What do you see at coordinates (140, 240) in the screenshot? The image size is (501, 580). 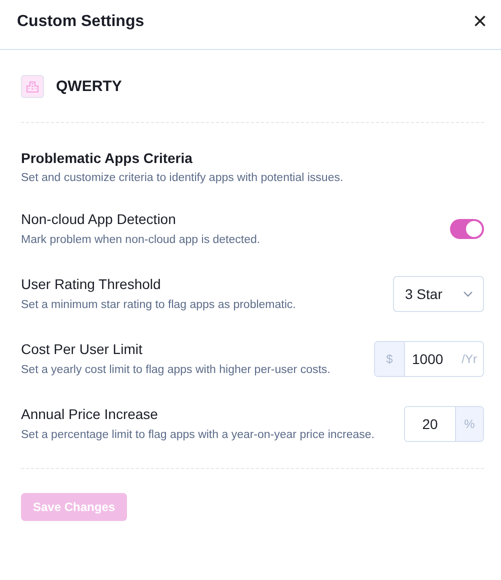 I see `setting-description: Mark problem when non-cloud app is detected.` at bounding box center [140, 240].